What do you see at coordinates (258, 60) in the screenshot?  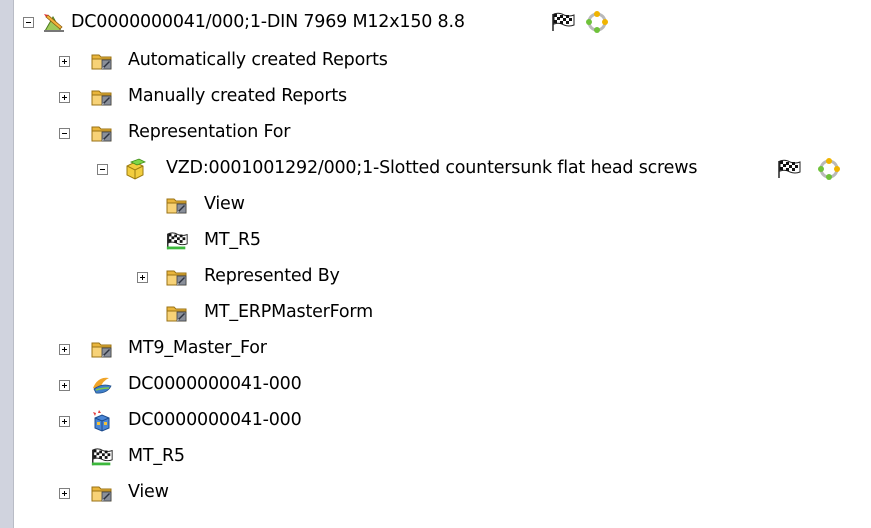 I see `item-label: Automatically created Reports` at bounding box center [258, 60].